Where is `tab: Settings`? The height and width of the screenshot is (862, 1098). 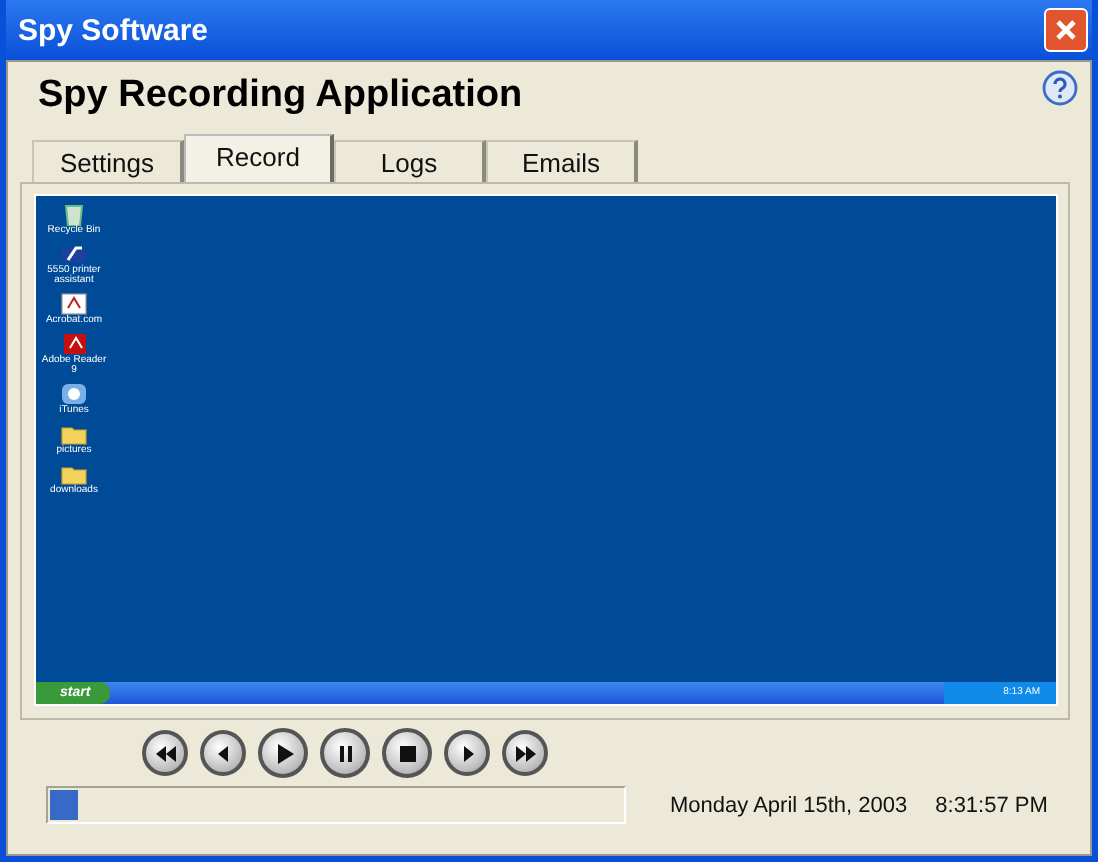 tab: Settings is located at coordinates (108, 161).